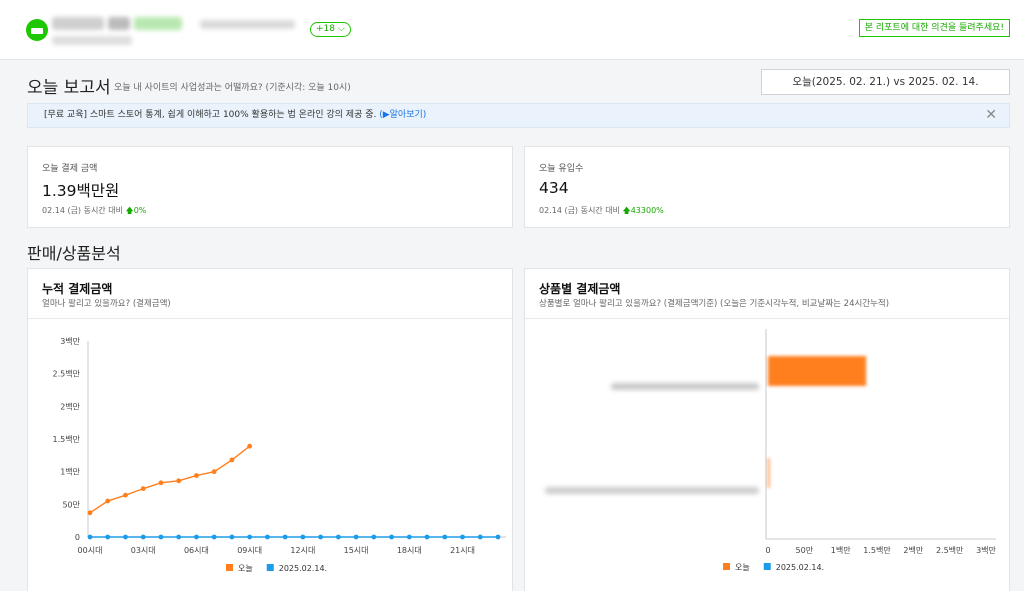  Describe the element at coordinates (841, 550) in the screenshot. I see `x-tick-label: 1백만` at that location.